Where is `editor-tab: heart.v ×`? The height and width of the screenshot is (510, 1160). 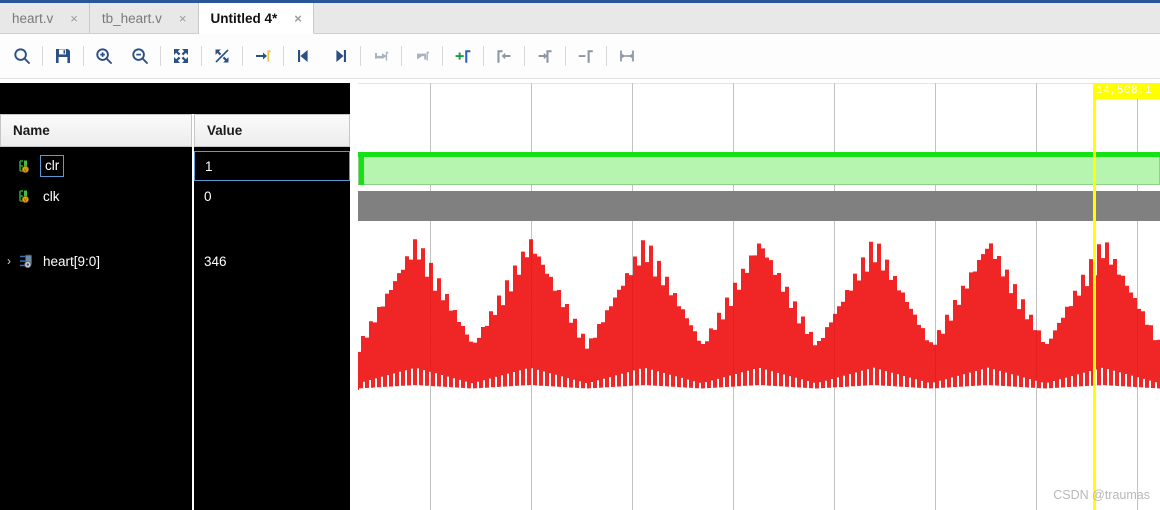 editor-tab: heart.v × is located at coordinates (45, 18).